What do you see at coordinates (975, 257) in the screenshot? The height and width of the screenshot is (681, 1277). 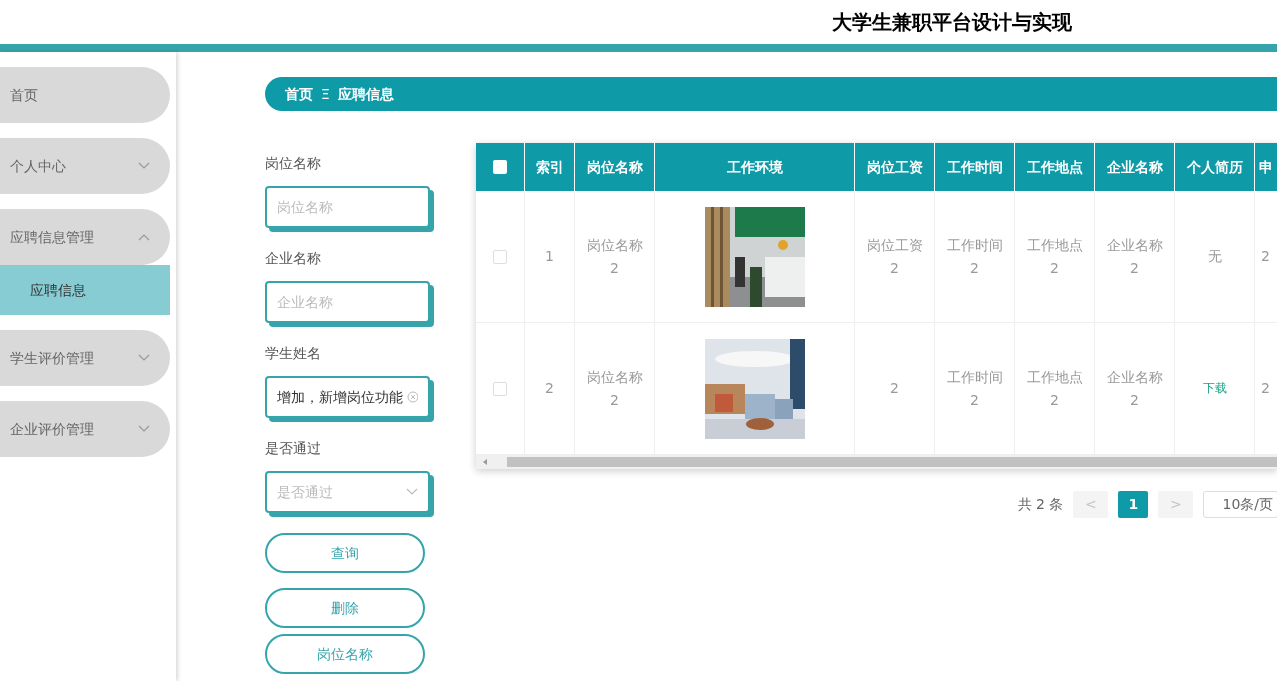 I see `table-cell: 工作时间 2` at bounding box center [975, 257].